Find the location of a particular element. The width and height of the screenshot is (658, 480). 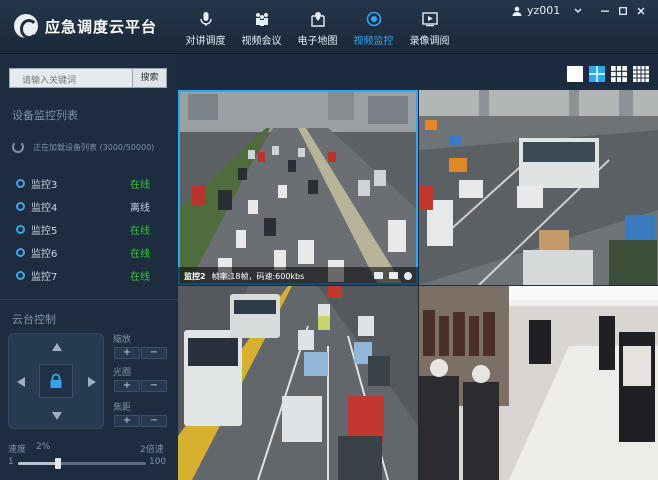

layout-1x1-button is located at coordinates (575, 74).